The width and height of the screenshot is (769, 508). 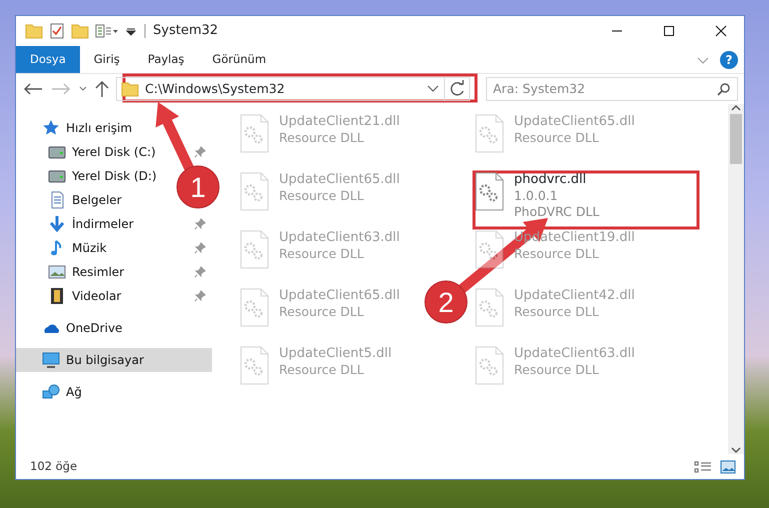 I want to click on file-item: phodvrc.dll 1.0.0.1 PhoDVRC DLL, so click(x=537, y=199).